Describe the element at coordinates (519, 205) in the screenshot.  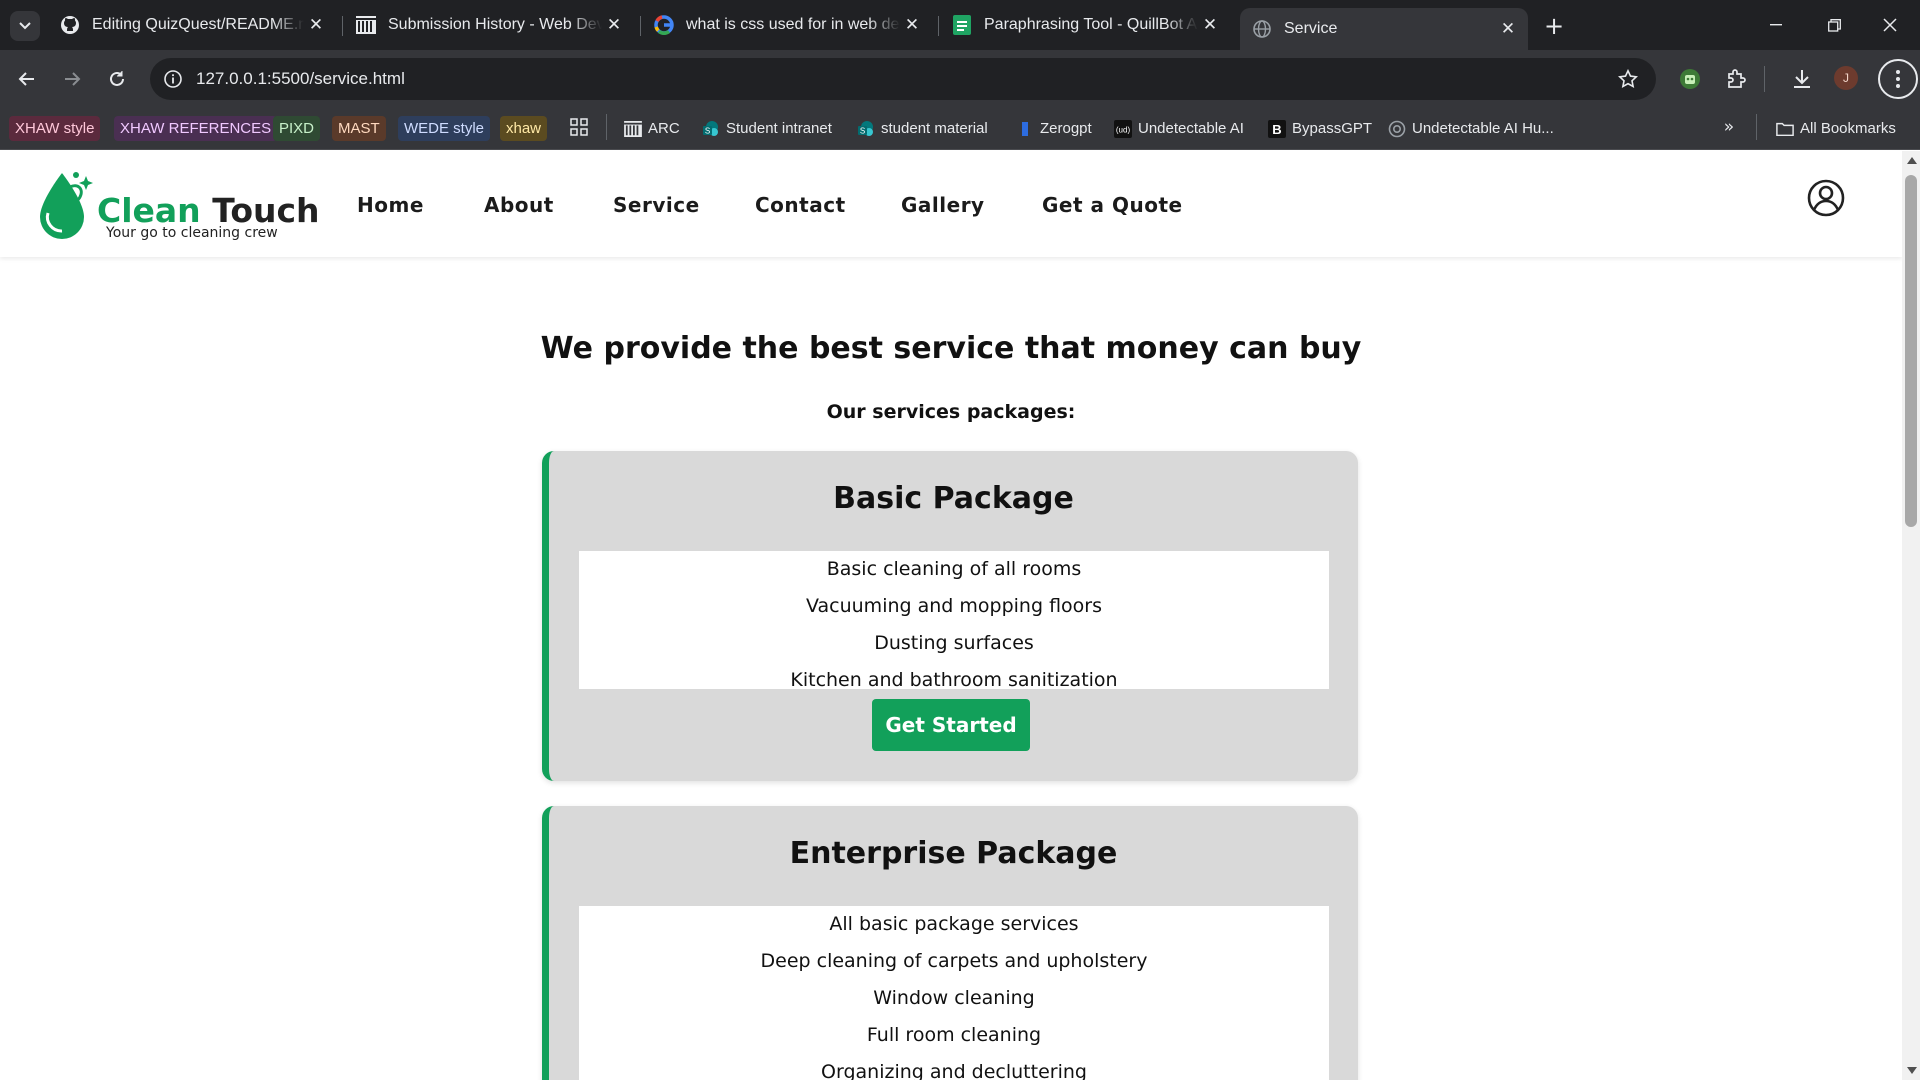
I see `nav-about: About` at that location.